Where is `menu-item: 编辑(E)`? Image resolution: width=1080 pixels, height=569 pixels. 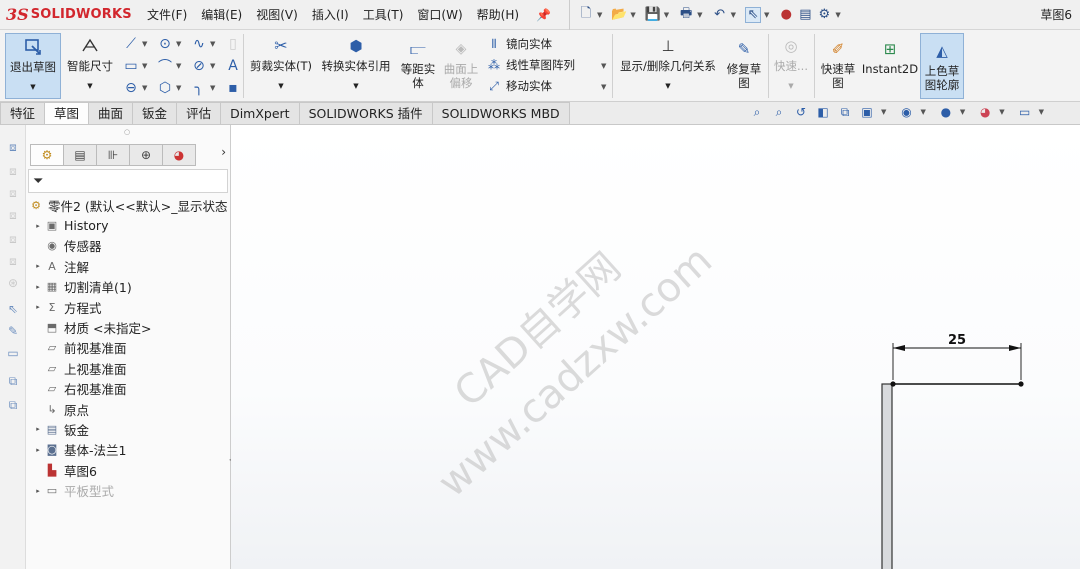
menu-item: 编辑(E) is located at coordinates (221, 15).